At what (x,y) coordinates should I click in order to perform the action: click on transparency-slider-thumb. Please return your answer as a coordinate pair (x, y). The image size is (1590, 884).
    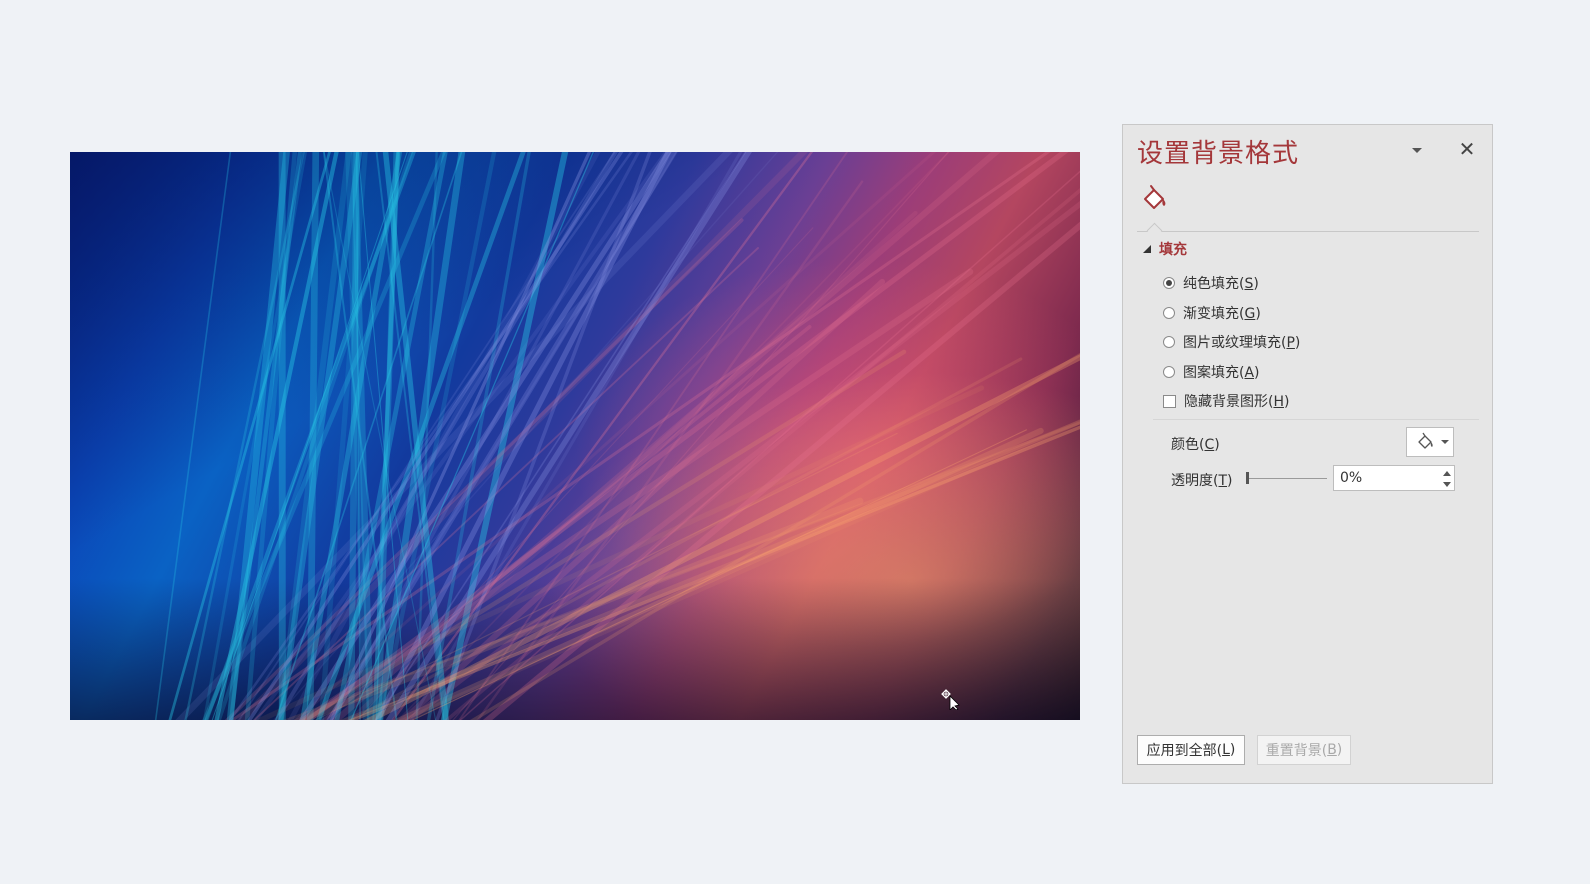
    Looking at the image, I should click on (1247, 478).